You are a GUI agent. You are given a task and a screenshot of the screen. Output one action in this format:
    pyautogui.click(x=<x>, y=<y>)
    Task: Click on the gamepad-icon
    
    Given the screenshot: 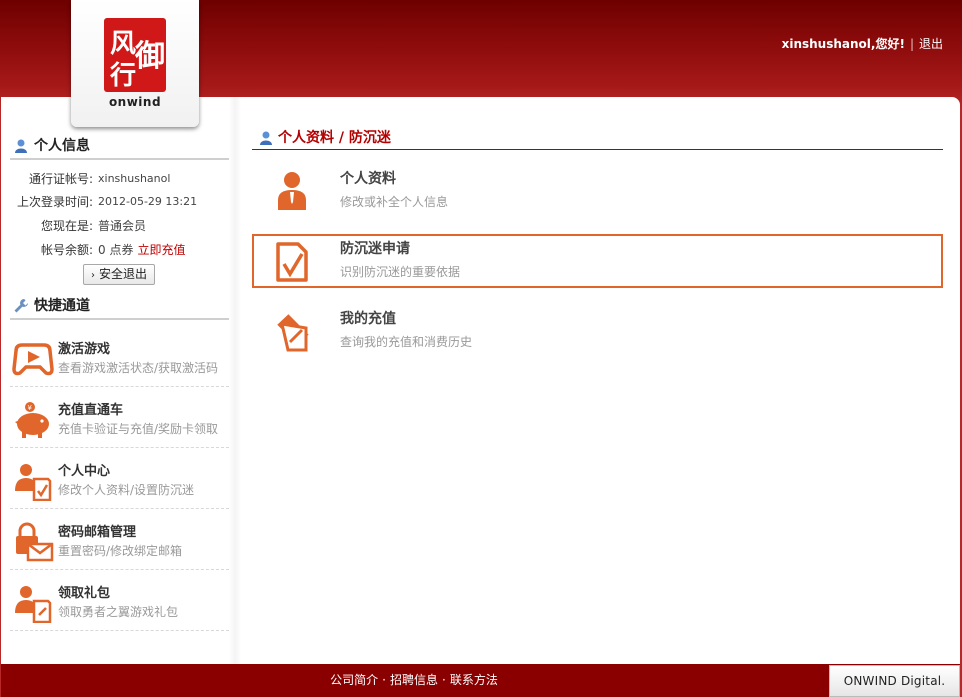 What is the action you would take?
    pyautogui.click(x=33, y=359)
    